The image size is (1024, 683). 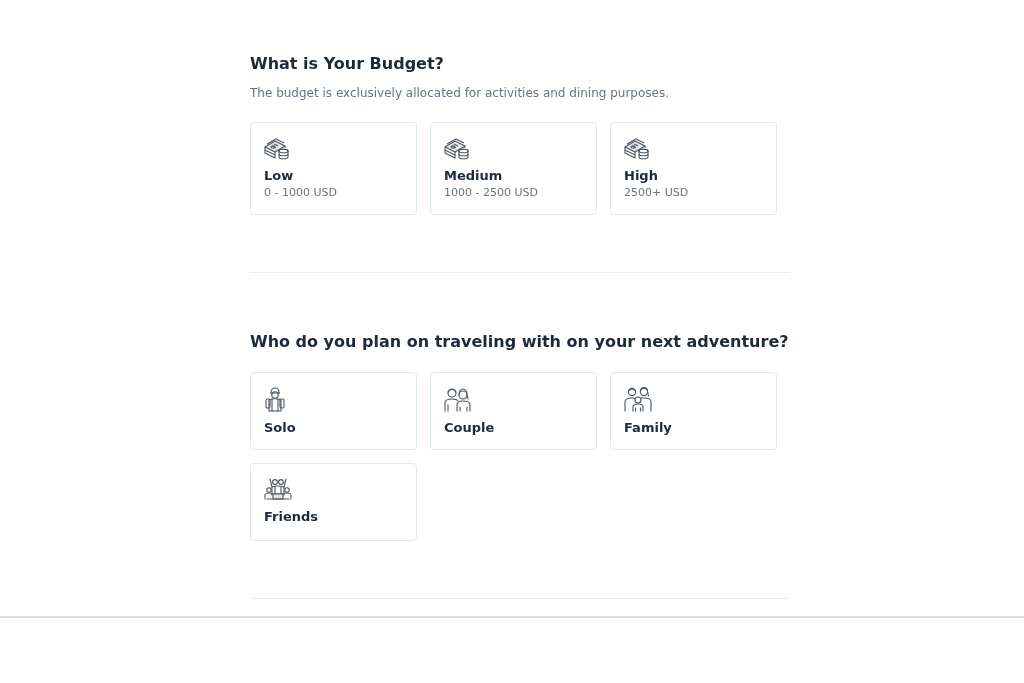 What do you see at coordinates (460, 93) in the screenshot?
I see `section-description: The budget is exclusively allocated for activities and dining purposes.` at bounding box center [460, 93].